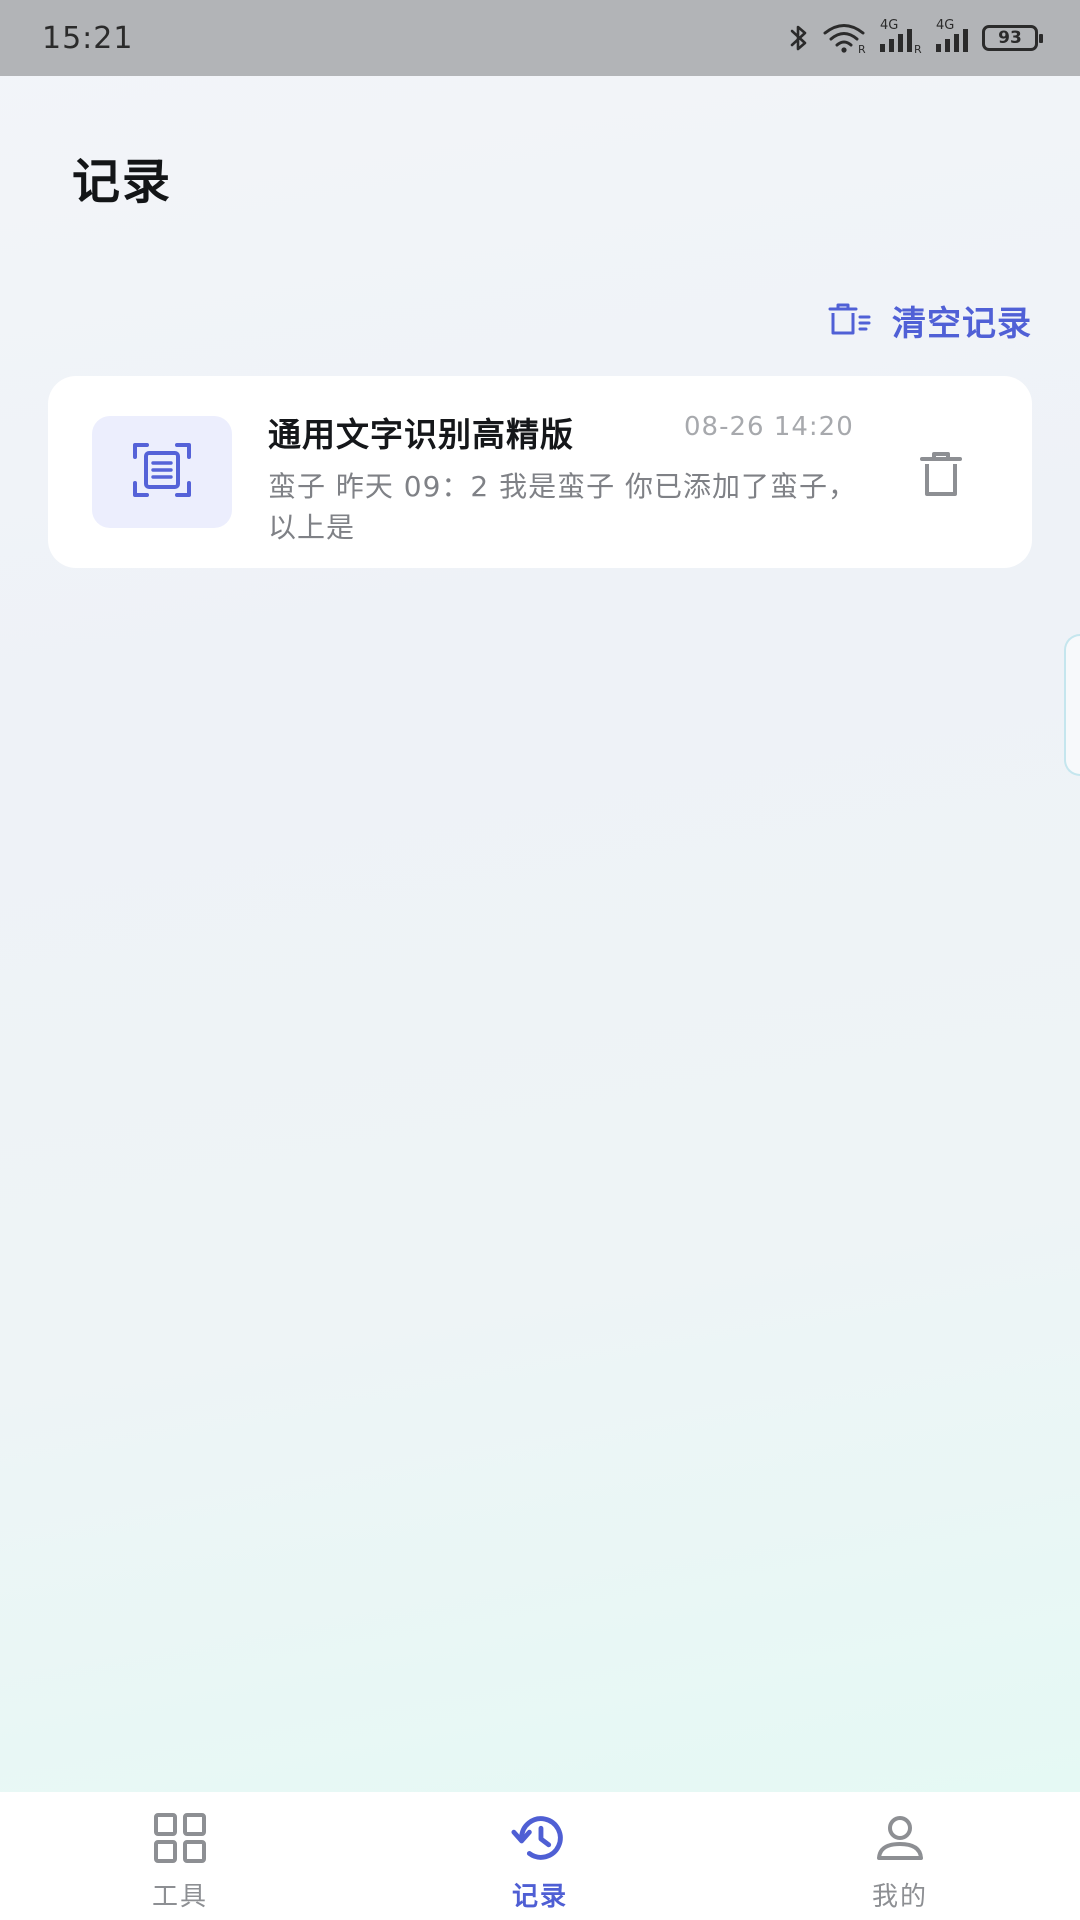  I want to click on bottom-nav: 工具 记录 我的, so click(540, 1856).